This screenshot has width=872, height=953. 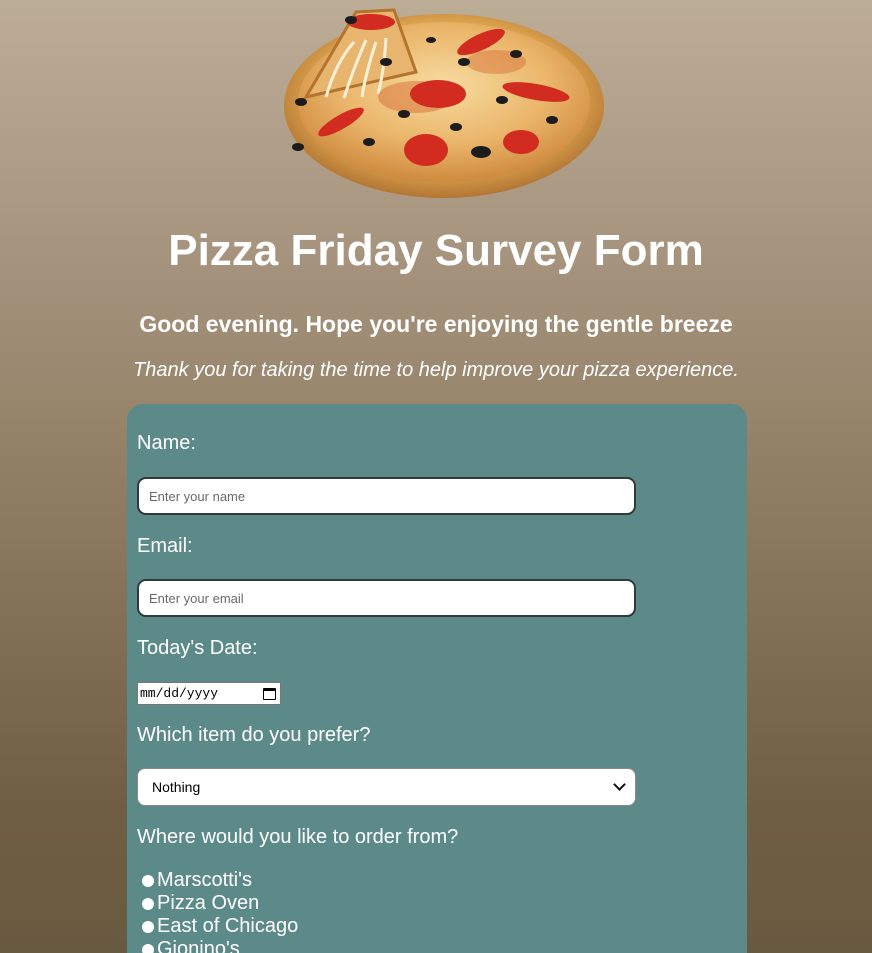 What do you see at coordinates (386, 598) in the screenshot?
I see `email-input` at bounding box center [386, 598].